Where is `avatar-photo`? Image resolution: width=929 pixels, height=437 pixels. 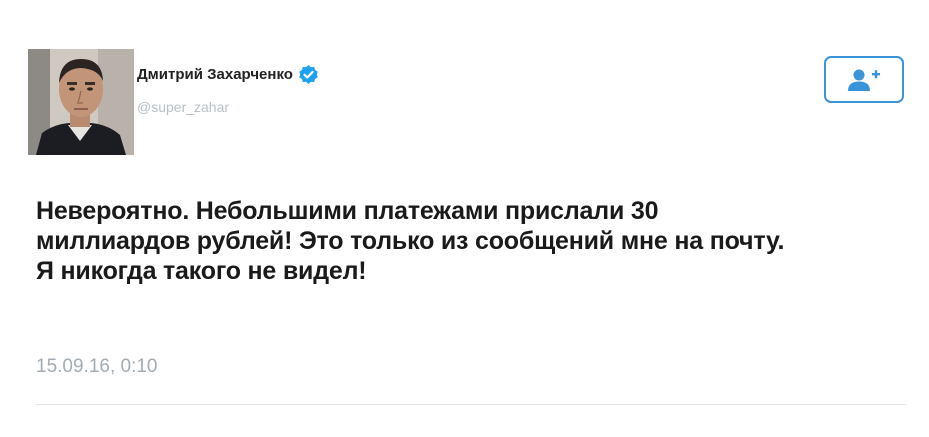 avatar-photo is located at coordinates (81, 102).